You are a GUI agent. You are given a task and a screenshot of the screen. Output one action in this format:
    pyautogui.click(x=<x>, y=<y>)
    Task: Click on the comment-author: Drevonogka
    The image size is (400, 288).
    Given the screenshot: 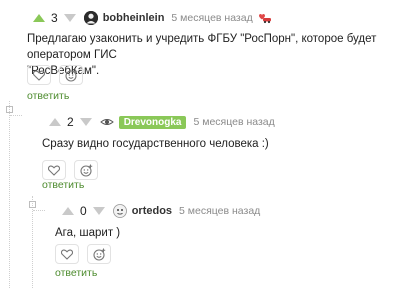 What is the action you would take?
    pyautogui.click(x=152, y=122)
    